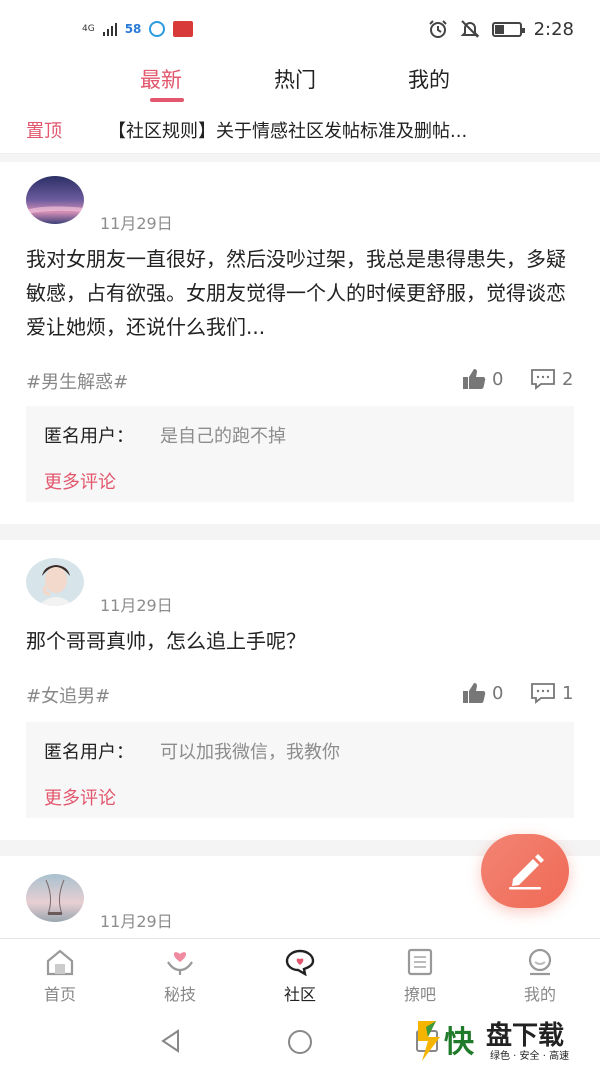 This screenshot has height=1067, width=600. I want to click on bottom-nav: 首页 秘技 社区 撩吧 我的, so click(300, 976).